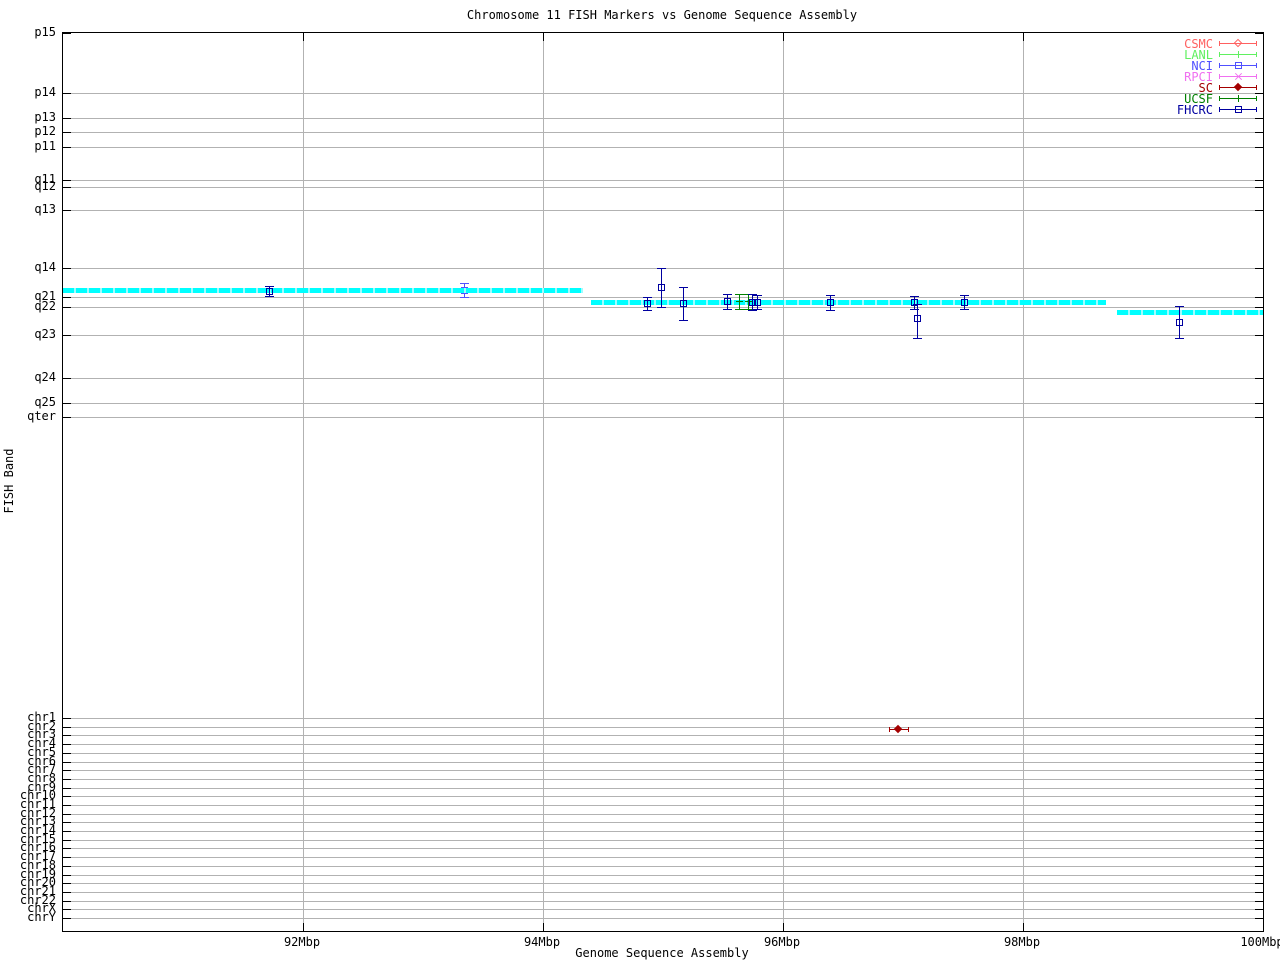 This screenshot has width=1280, height=960. What do you see at coordinates (1194, 109) in the screenshot?
I see `legend-label: FHCRC` at bounding box center [1194, 109].